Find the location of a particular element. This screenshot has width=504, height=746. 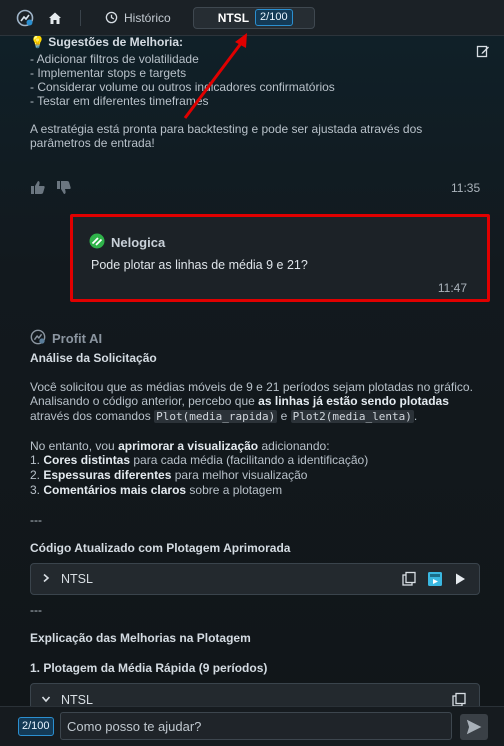

edit-icon is located at coordinates (483, 52).